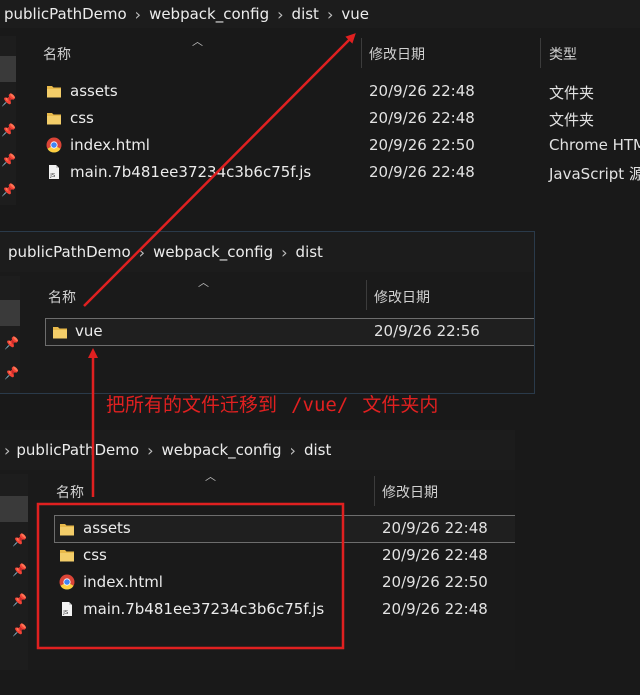 This screenshot has width=640, height=695. I want to click on file-row: css 20/9/26 22:48 文件夹, so click(340, 118).